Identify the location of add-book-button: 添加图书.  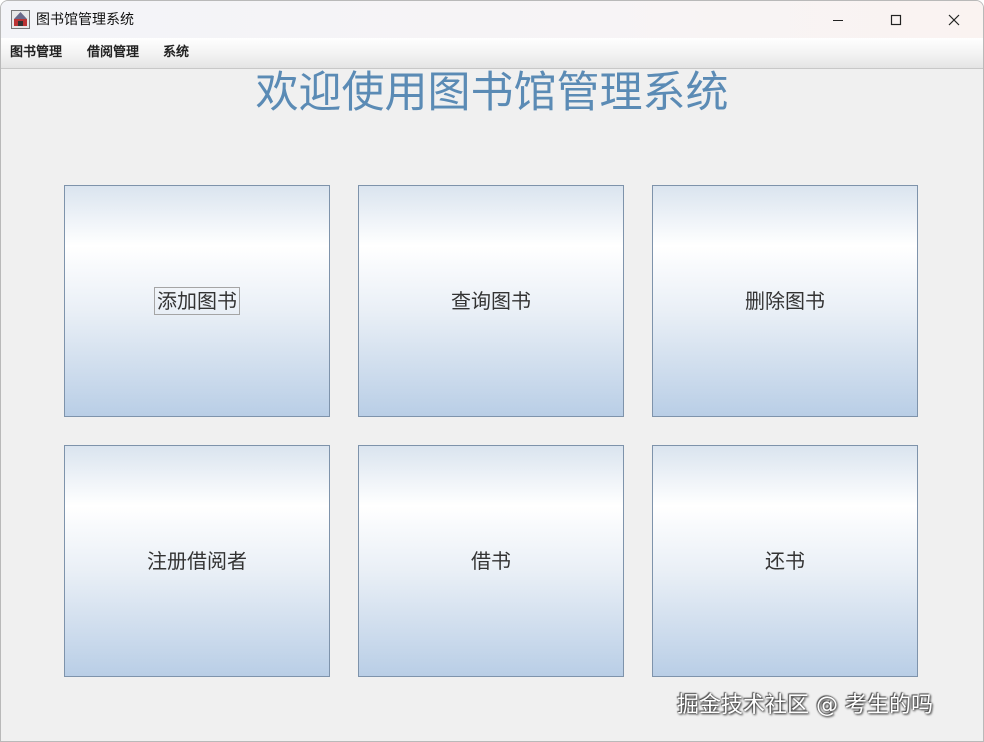
(197, 301).